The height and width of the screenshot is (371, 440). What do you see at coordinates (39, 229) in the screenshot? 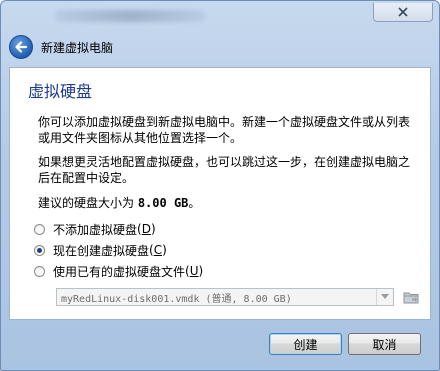
I see `radio-no-disk` at bounding box center [39, 229].